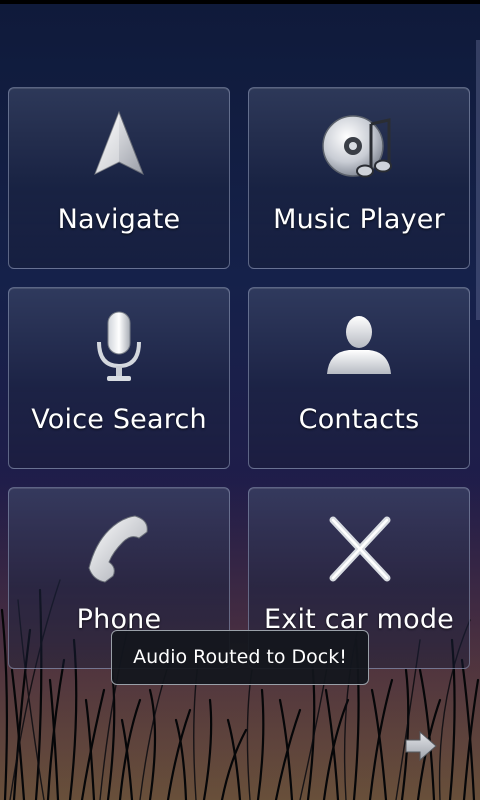  Describe the element at coordinates (359, 219) in the screenshot. I see `music-player-label: Music Player` at that location.